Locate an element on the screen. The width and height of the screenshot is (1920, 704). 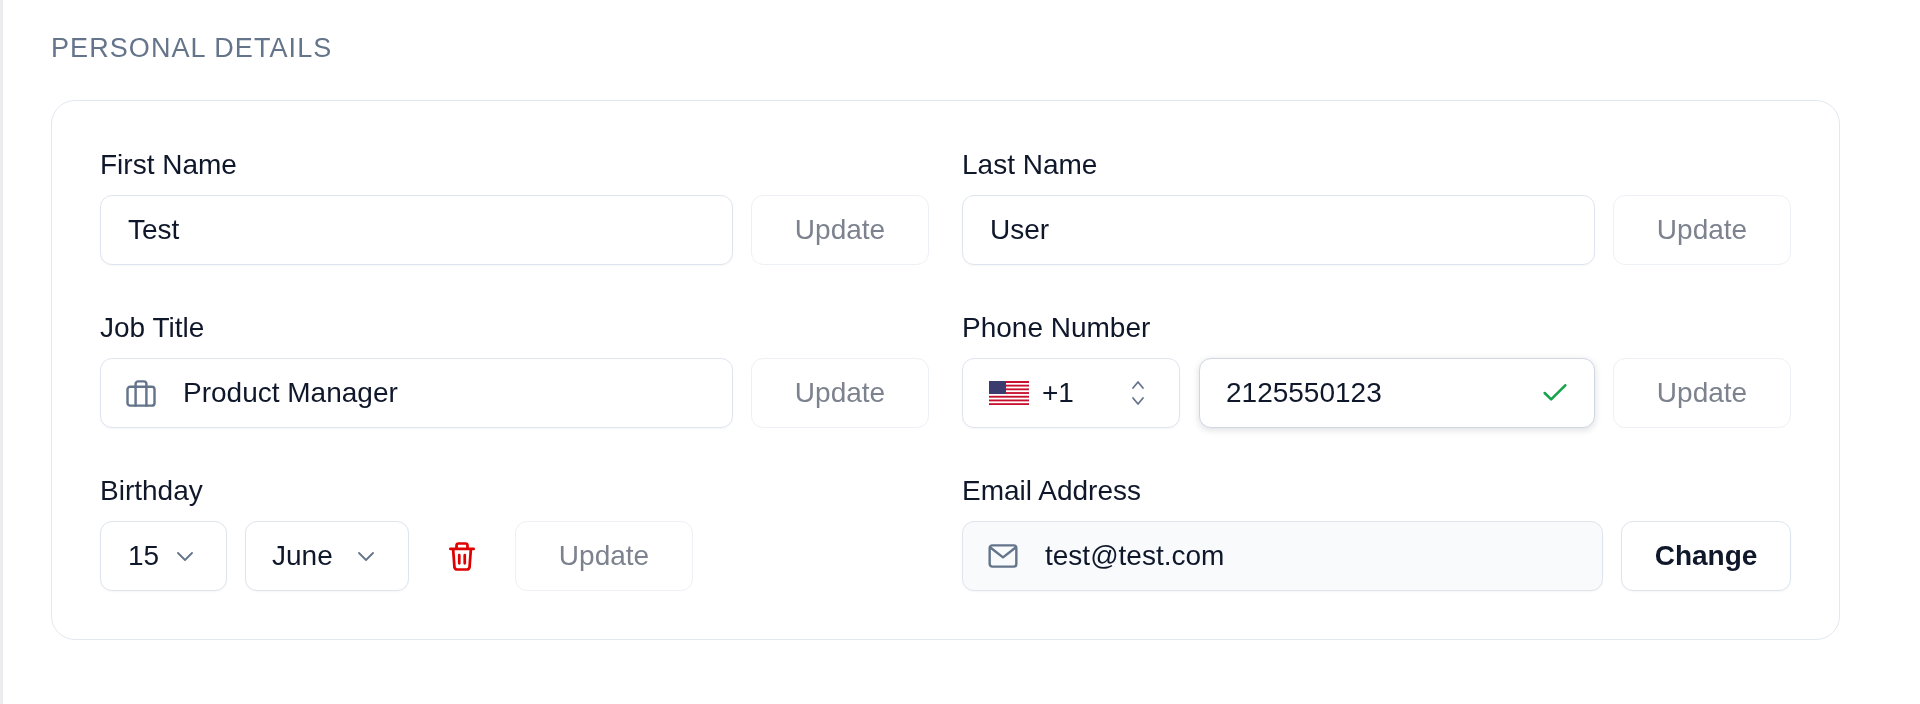
flag-icon is located at coordinates (1009, 393).